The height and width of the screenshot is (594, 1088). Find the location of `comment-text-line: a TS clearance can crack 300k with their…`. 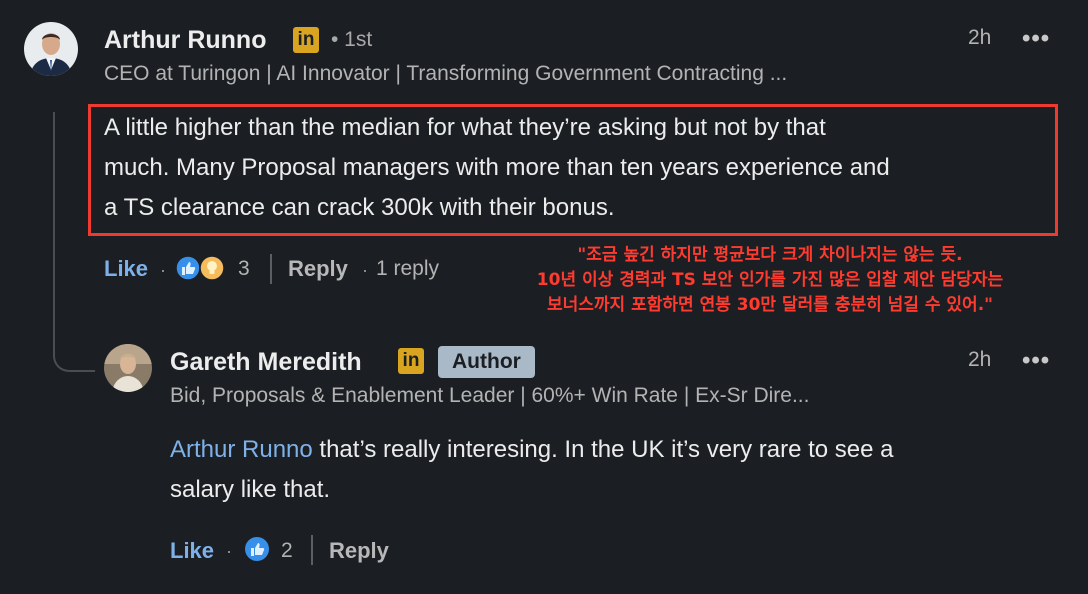

comment-text-line: a TS clearance can crack 300k with their… is located at coordinates (359, 207).